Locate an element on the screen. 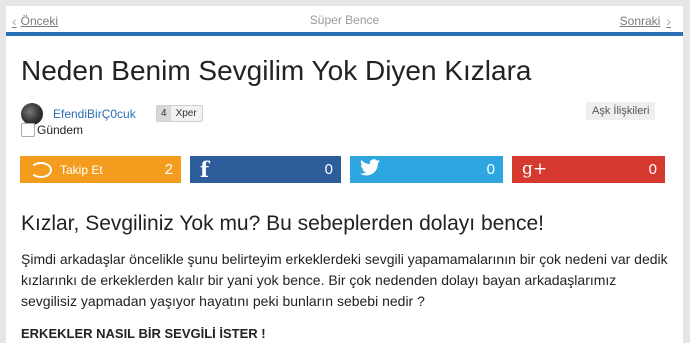 The height and width of the screenshot is (343, 690). gundem-tag: Gündem is located at coordinates (52, 130).